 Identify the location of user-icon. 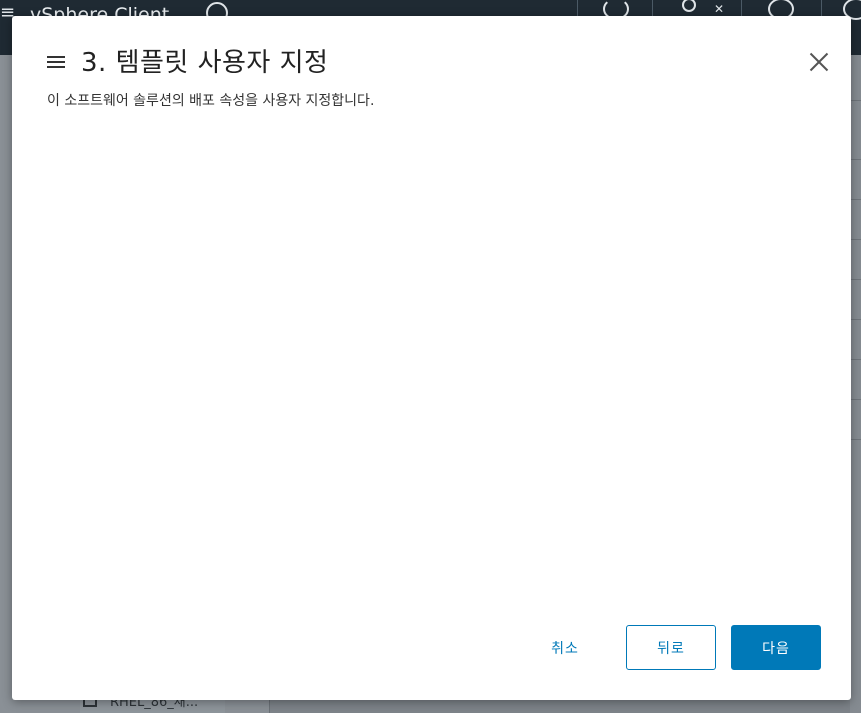
(689, 6).